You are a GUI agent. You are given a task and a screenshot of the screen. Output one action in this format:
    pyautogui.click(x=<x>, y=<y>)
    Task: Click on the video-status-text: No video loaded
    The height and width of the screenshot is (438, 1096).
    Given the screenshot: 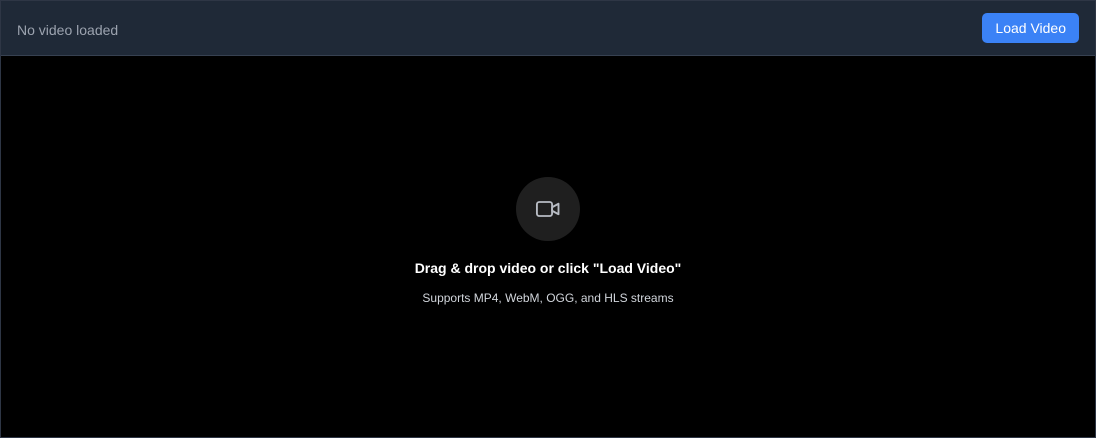 What is the action you would take?
    pyautogui.click(x=68, y=29)
    